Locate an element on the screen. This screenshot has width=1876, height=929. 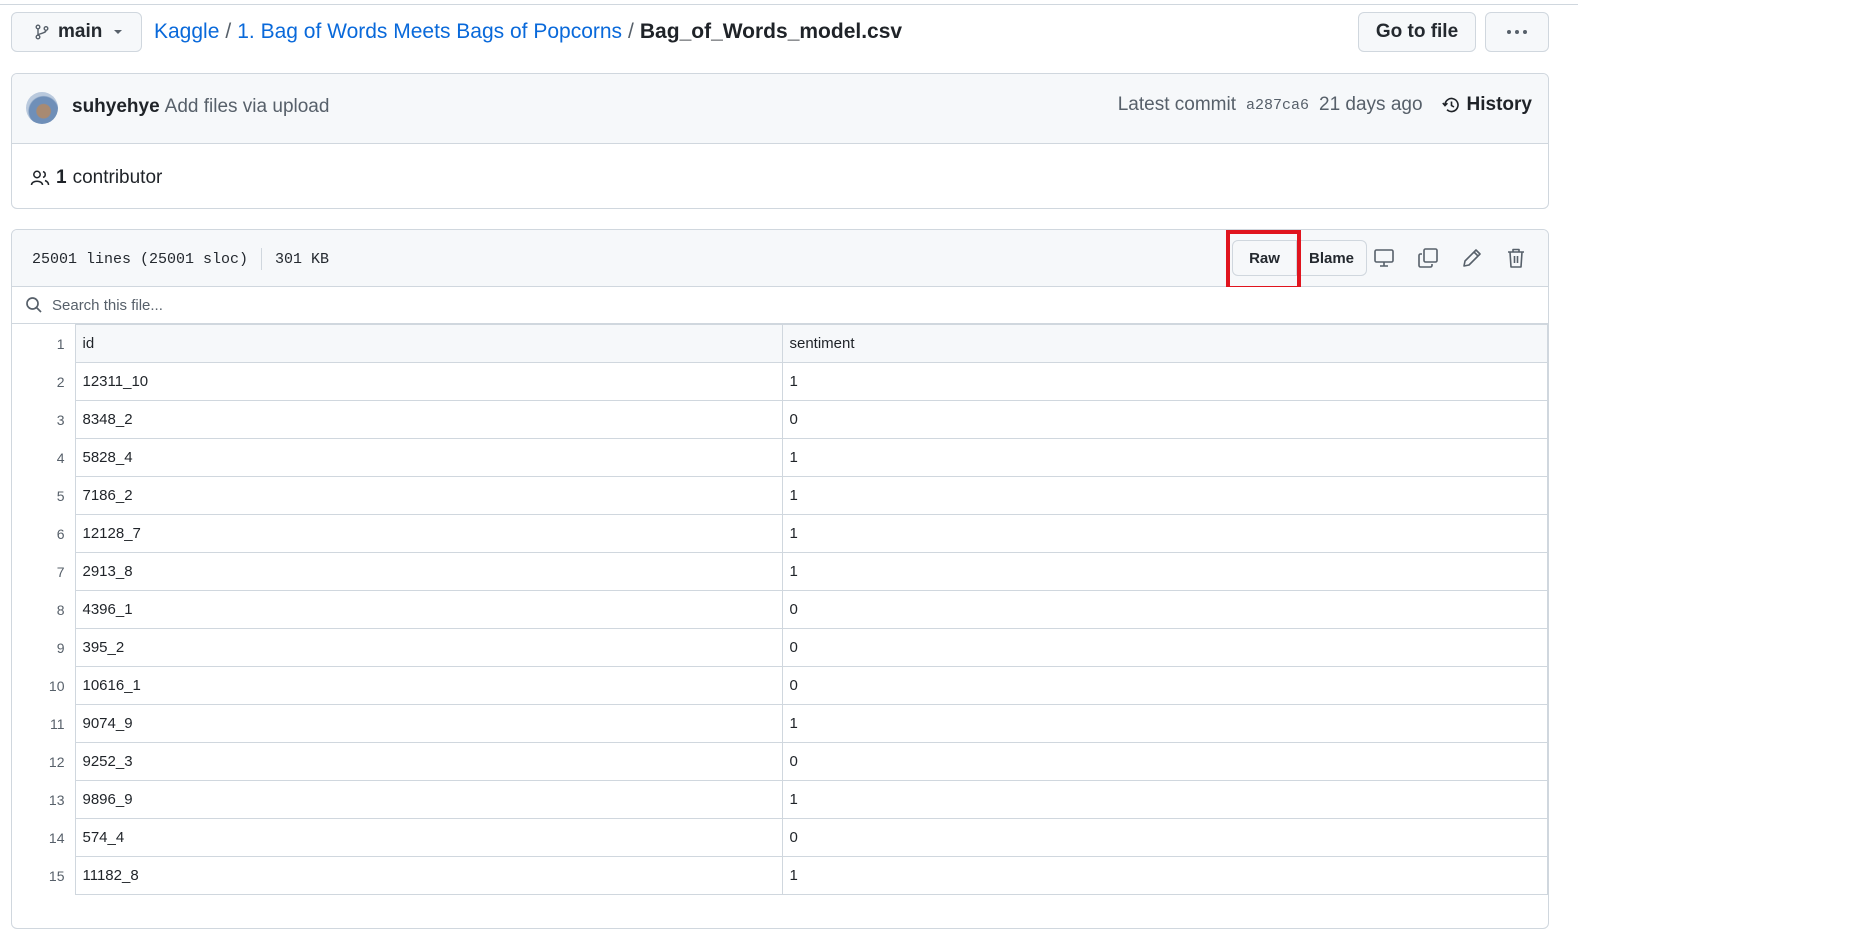
table-row: 5 7186_2 1 is located at coordinates (780, 495).